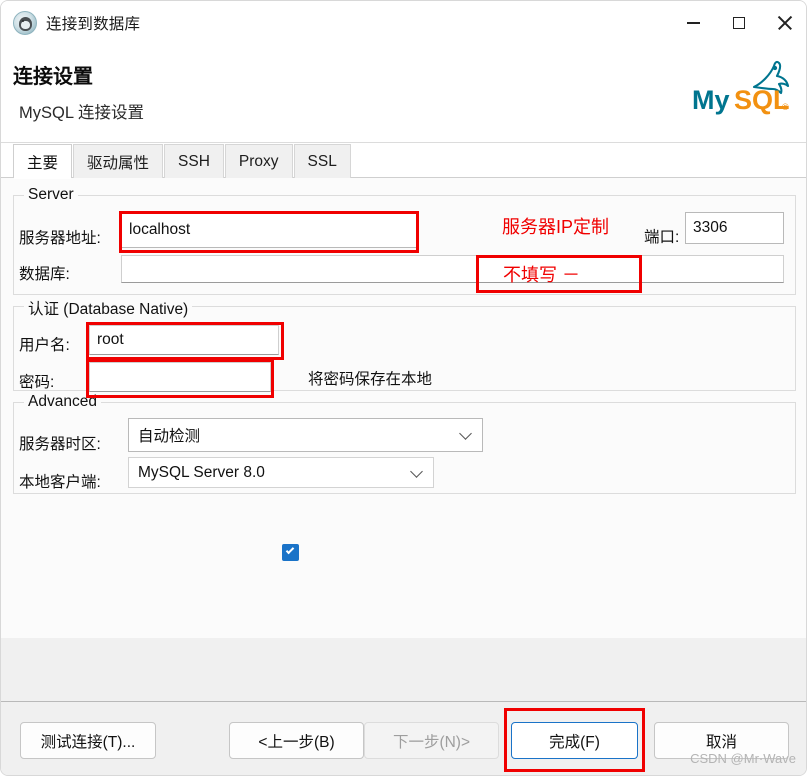 Image resolution: width=807 pixels, height=776 pixels. Describe the element at coordinates (62, 402) in the screenshot. I see `advanced-group-title: Advanced` at that location.